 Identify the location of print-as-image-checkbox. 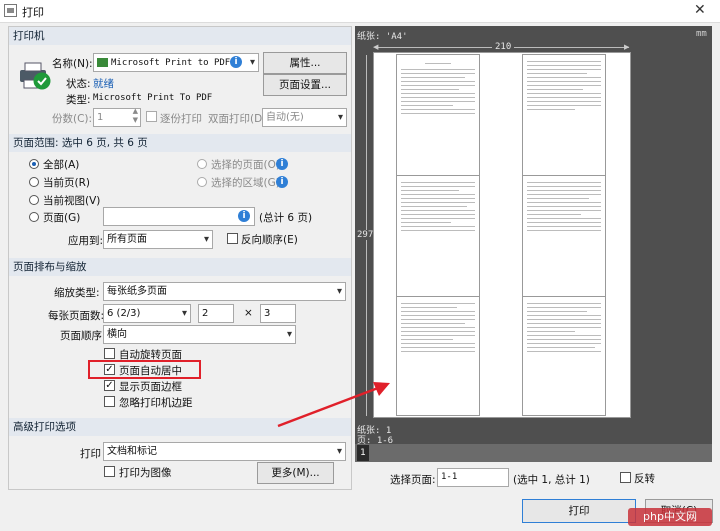
(109, 471).